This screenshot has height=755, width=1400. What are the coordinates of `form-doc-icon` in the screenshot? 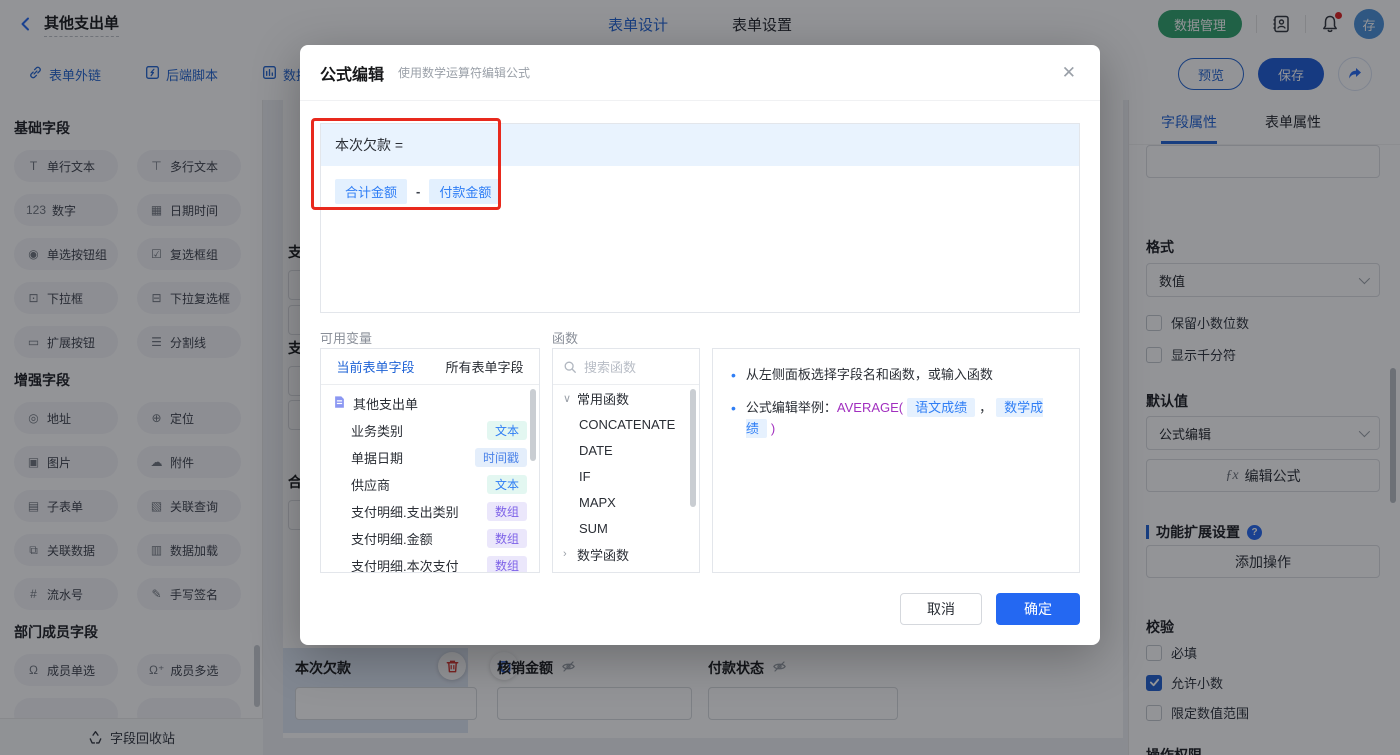 It's located at (343, 403).